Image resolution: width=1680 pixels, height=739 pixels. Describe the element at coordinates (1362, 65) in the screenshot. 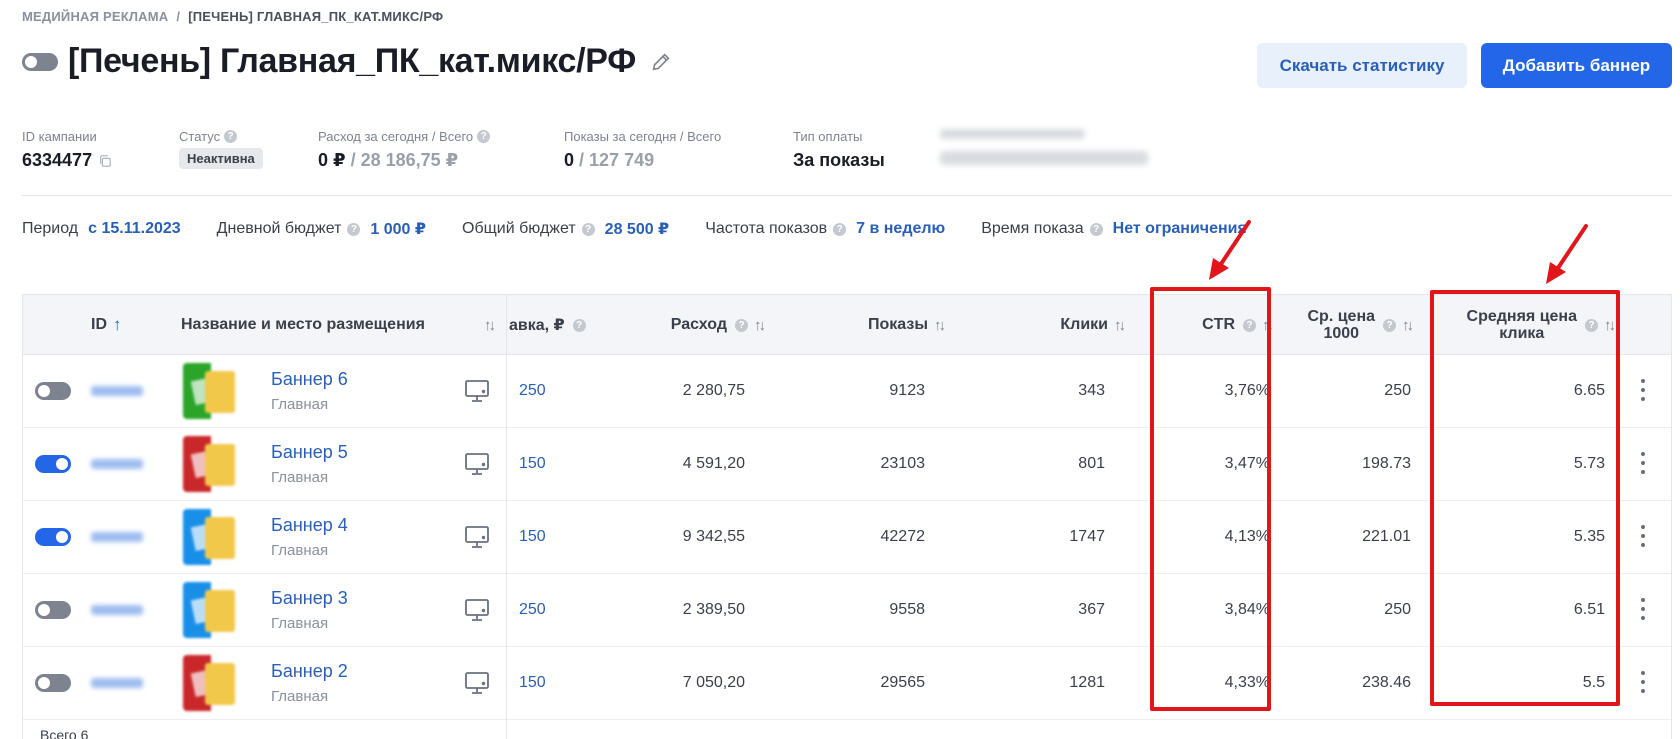

I see `download-stats-button: Скачать статистику` at that location.